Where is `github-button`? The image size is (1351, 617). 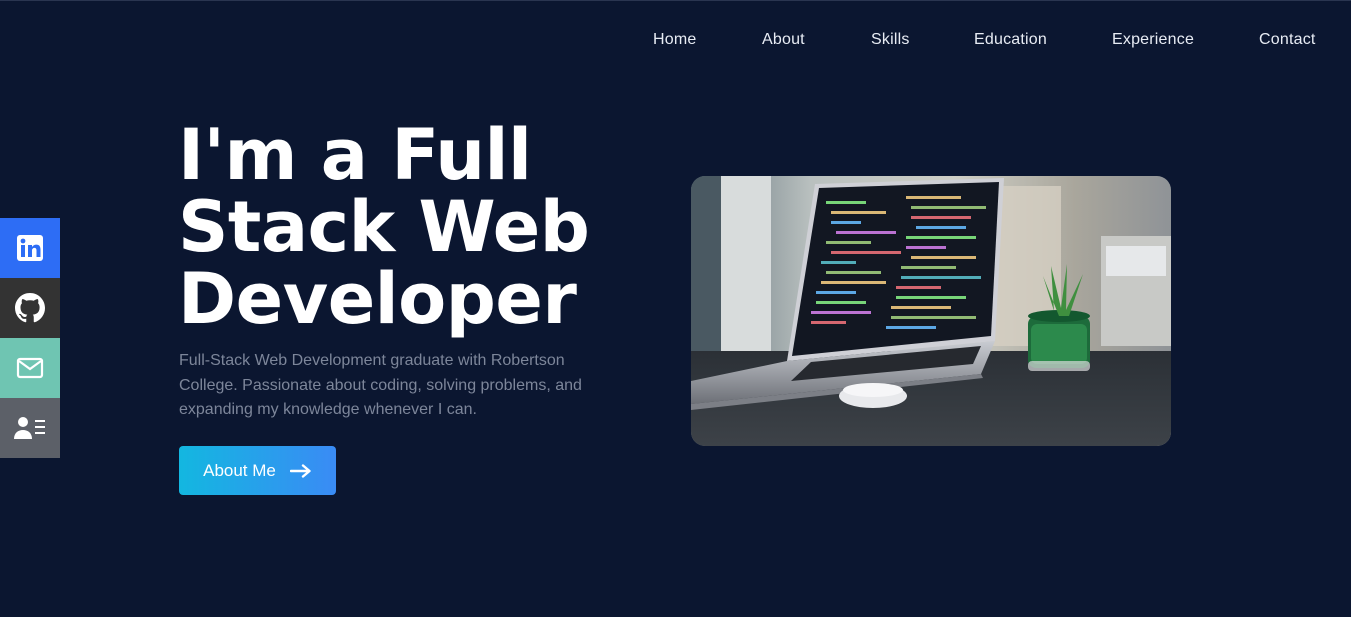 github-button is located at coordinates (30, 308).